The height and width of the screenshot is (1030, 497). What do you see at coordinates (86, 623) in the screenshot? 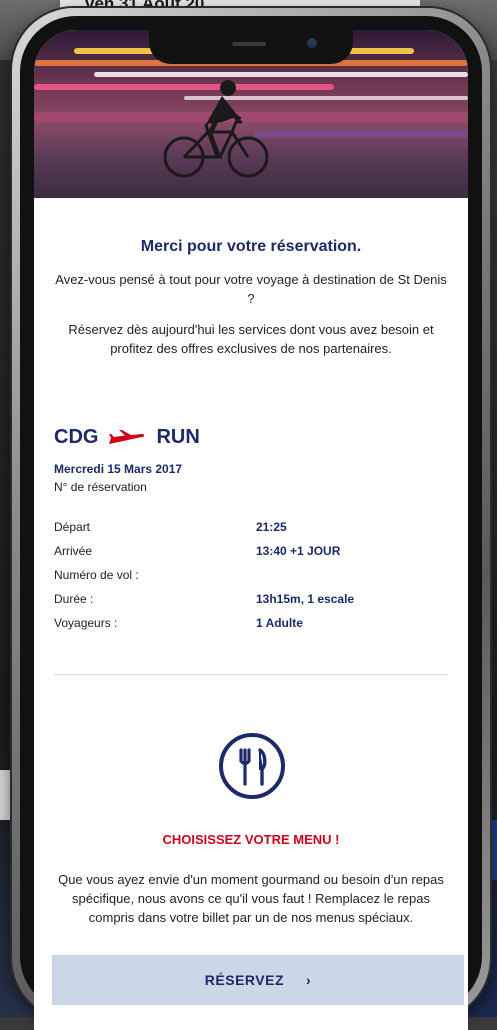
I see `detail-label: Voyageurs :` at bounding box center [86, 623].